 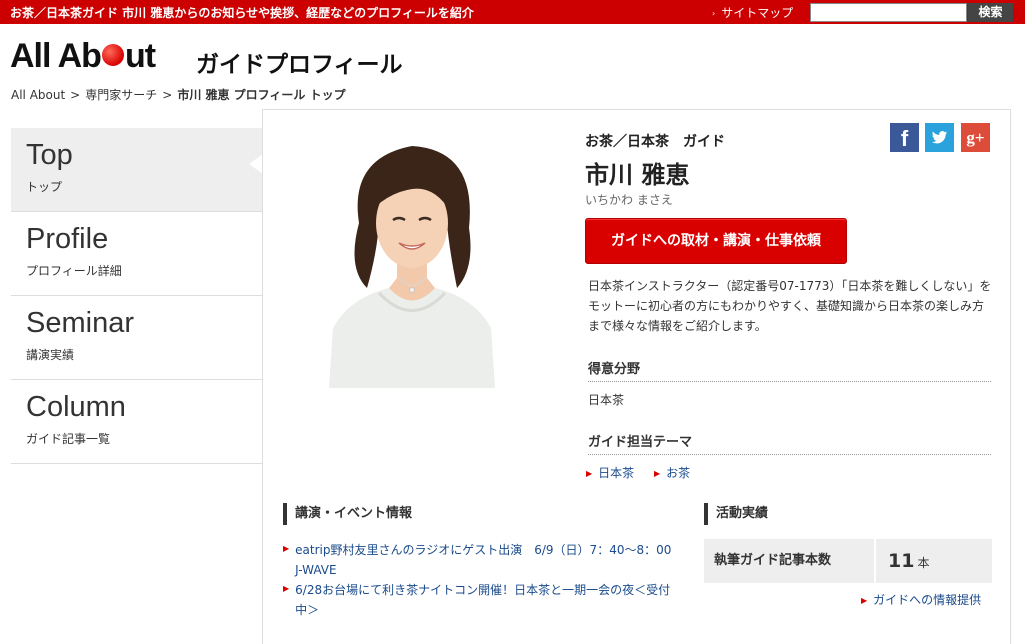 What do you see at coordinates (888, 12) in the screenshot?
I see `search-input` at bounding box center [888, 12].